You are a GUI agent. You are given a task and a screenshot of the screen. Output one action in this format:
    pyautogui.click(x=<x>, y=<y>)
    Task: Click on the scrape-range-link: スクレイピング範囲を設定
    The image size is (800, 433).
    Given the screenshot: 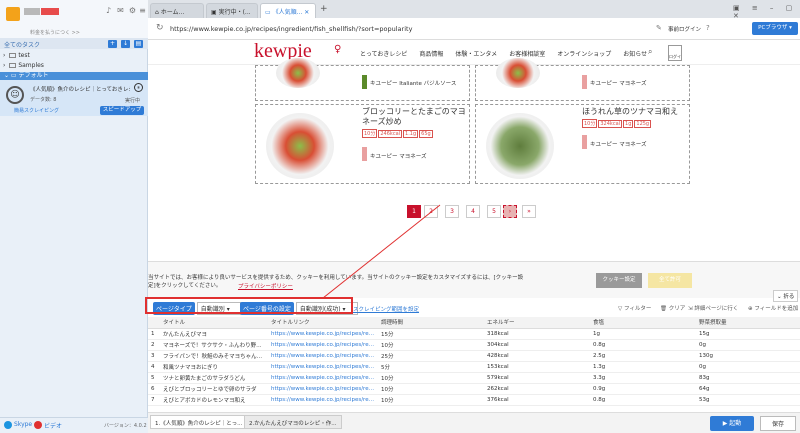 What is the action you would take?
    pyautogui.click(x=386, y=309)
    